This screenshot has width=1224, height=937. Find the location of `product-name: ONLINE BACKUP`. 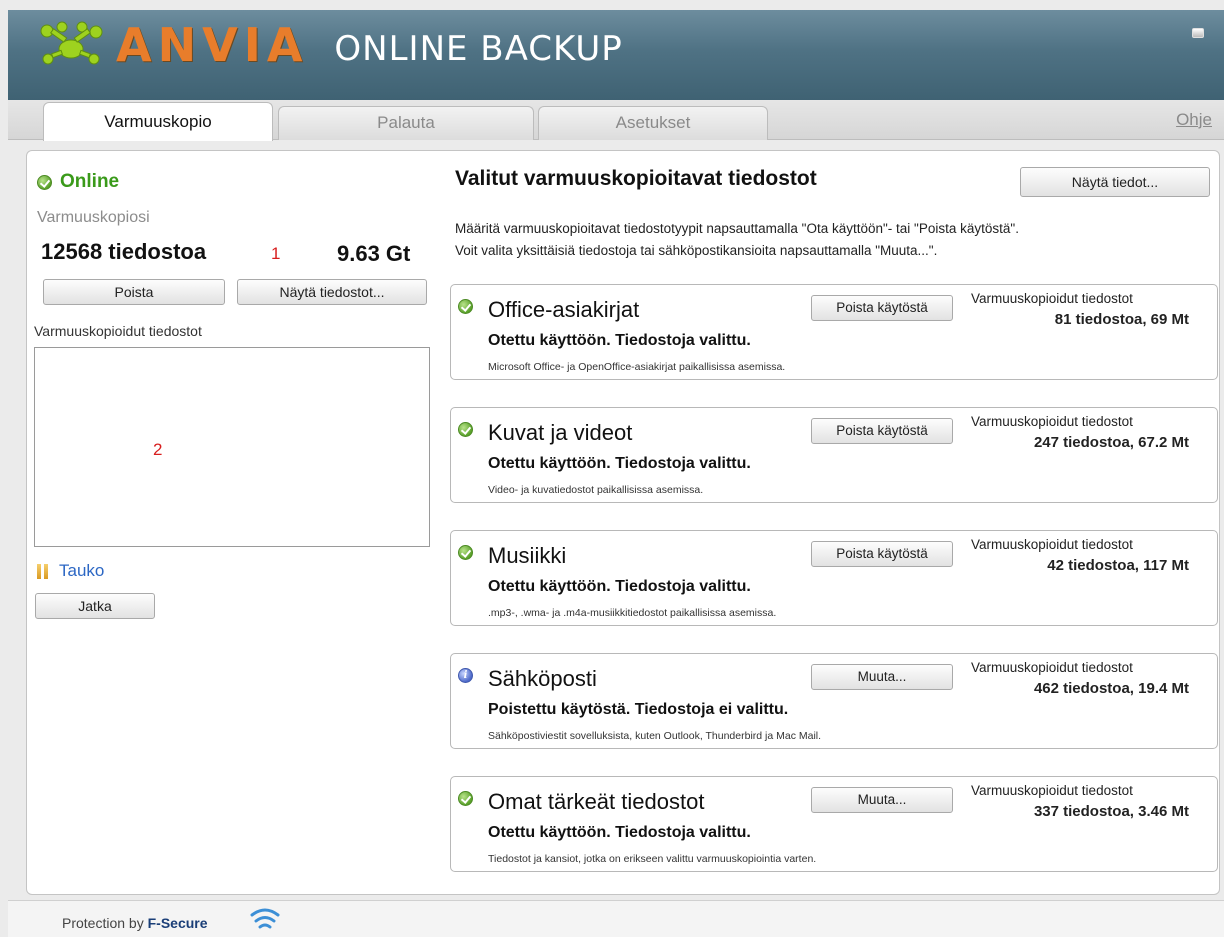

product-name: ONLINE BACKUP is located at coordinates (478, 49).